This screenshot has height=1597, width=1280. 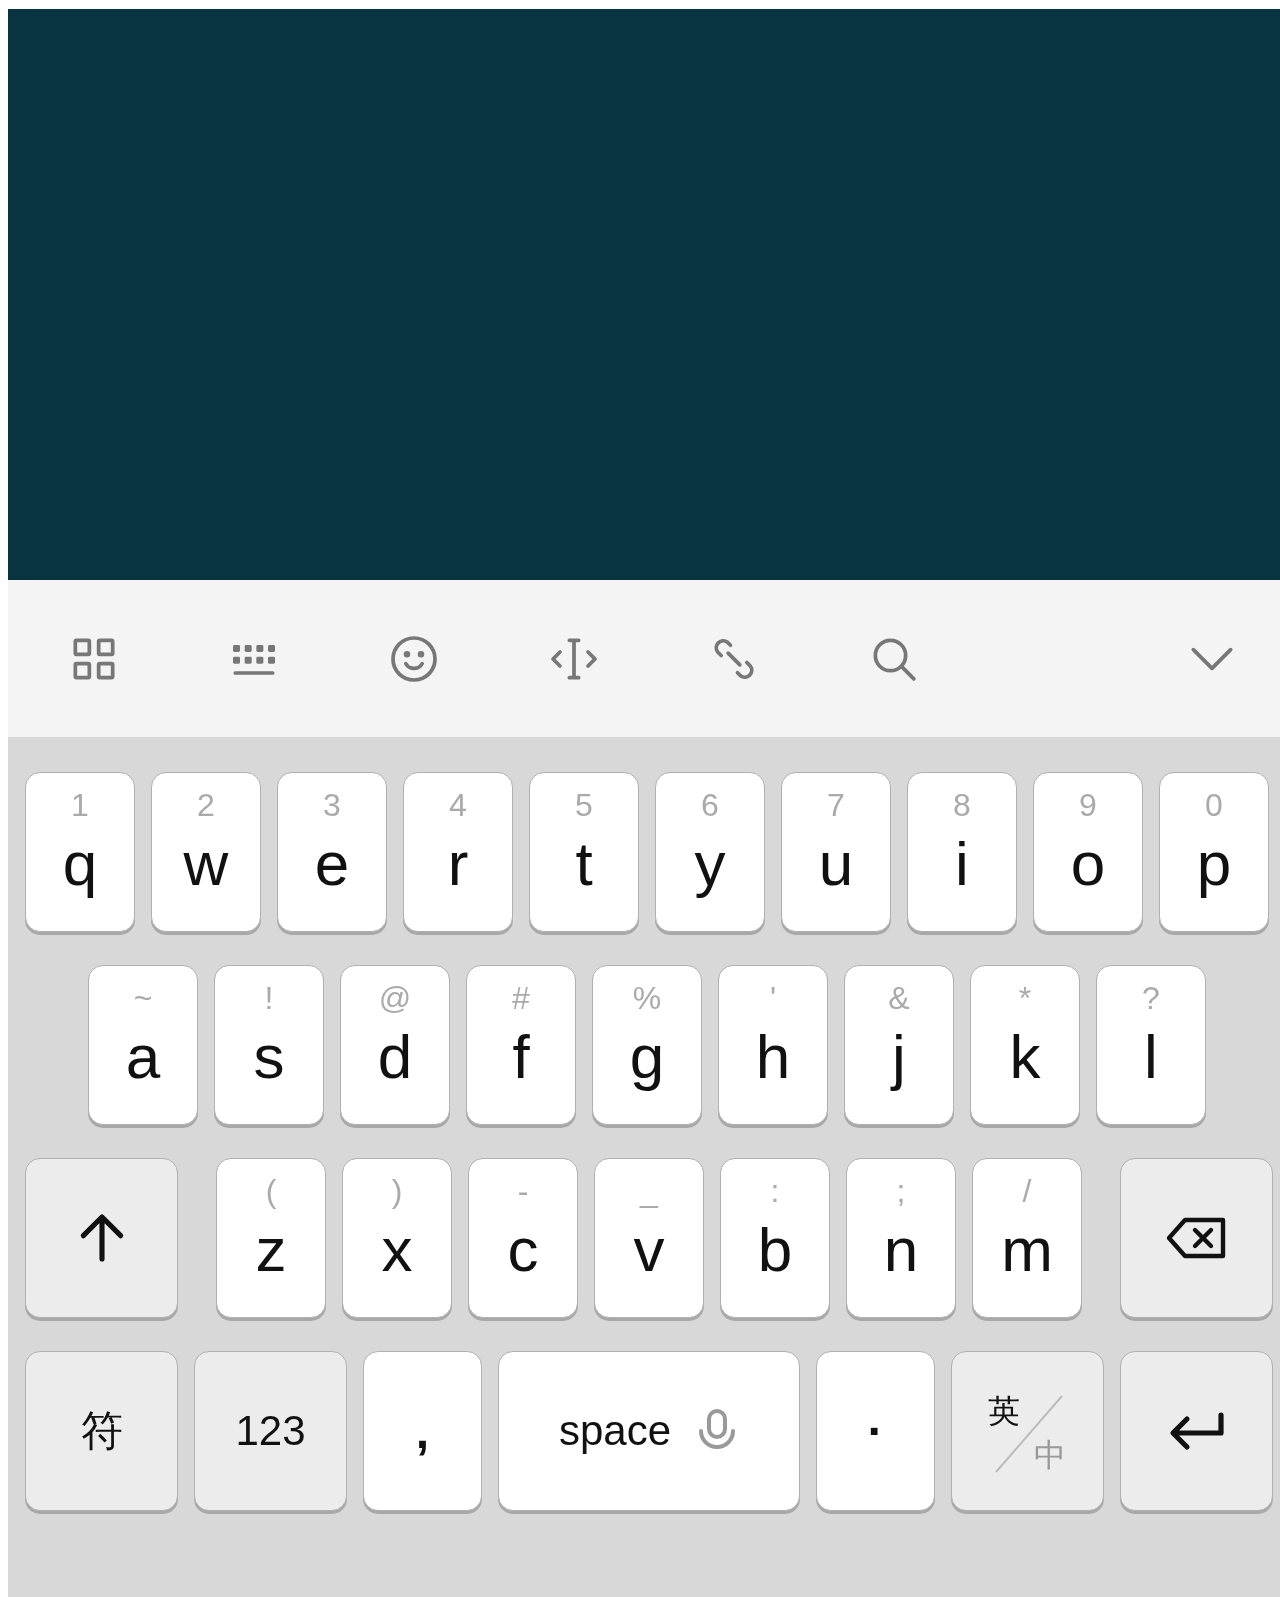 I want to click on space-key: space, so click(x=649, y=1431).